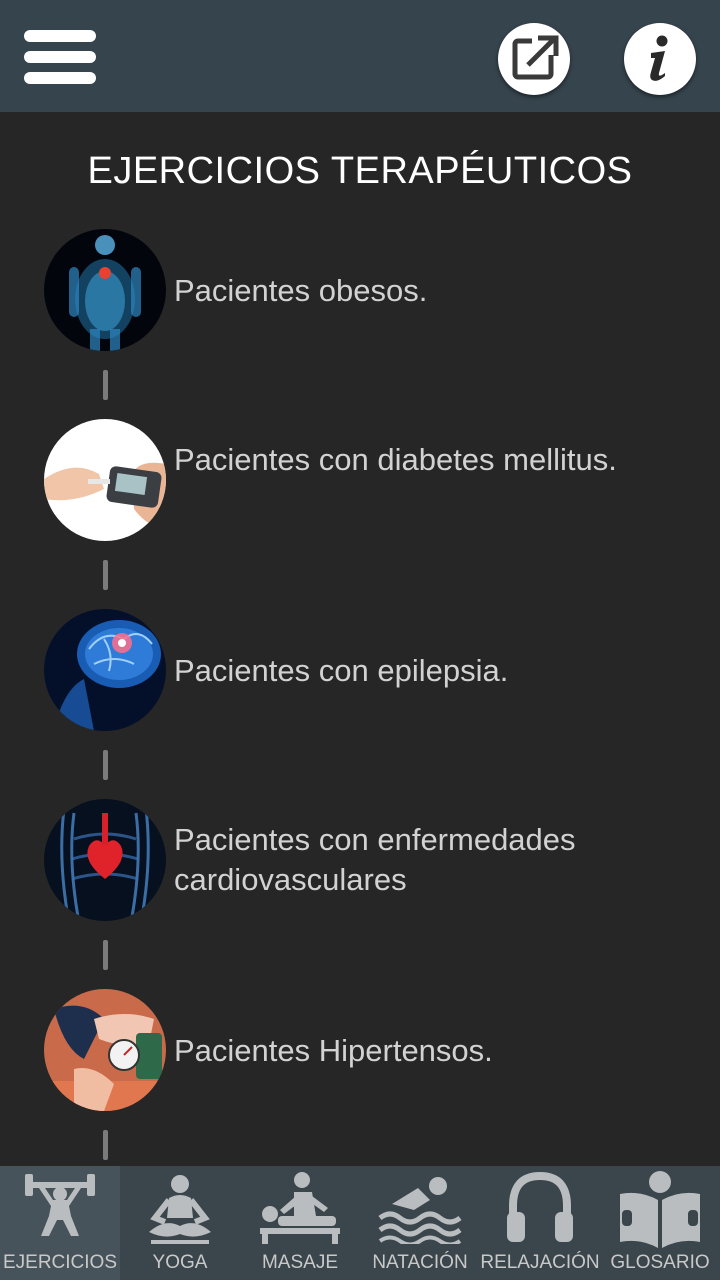  I want to click on tab-glosario: GLOSARIO, so click(660, 1223).